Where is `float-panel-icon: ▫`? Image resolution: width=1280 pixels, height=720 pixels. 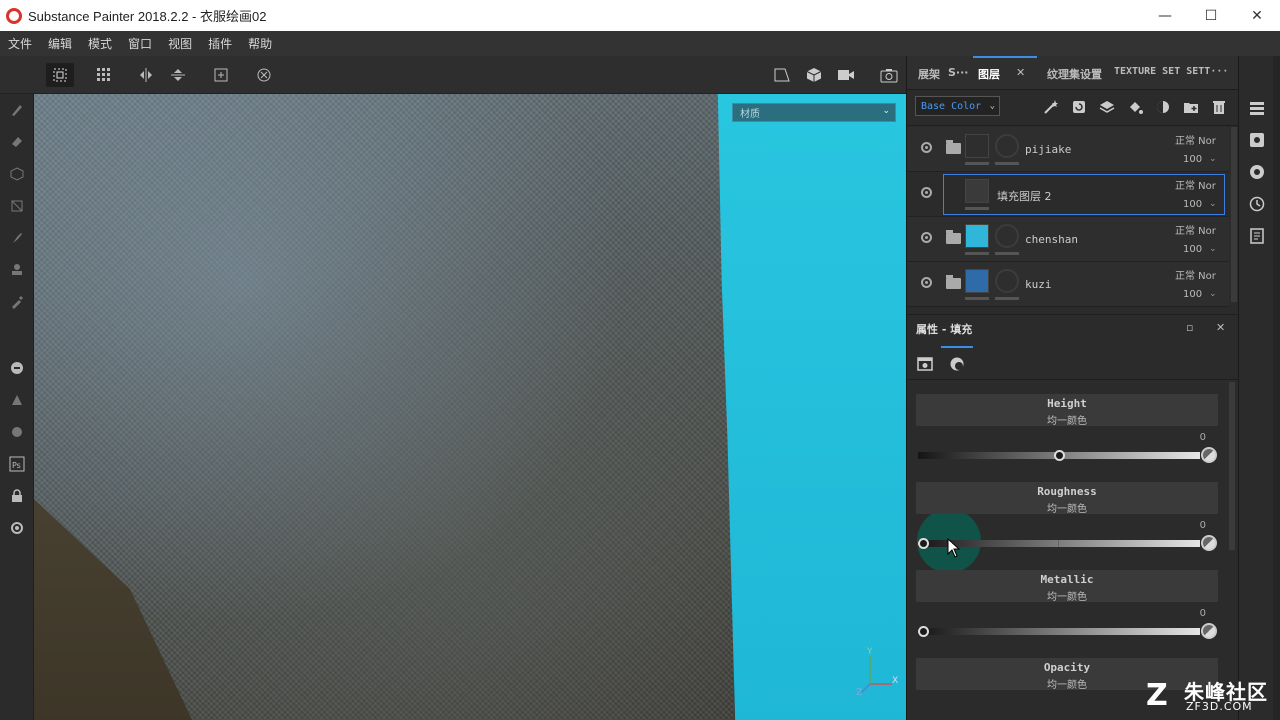 float-panel-icon: ▫ is located at coordinates (1189, 327).